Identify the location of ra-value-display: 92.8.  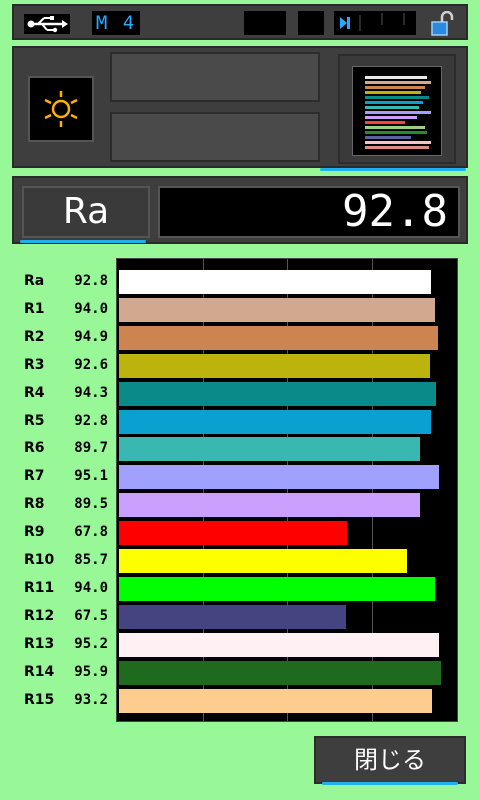
(309, 212).